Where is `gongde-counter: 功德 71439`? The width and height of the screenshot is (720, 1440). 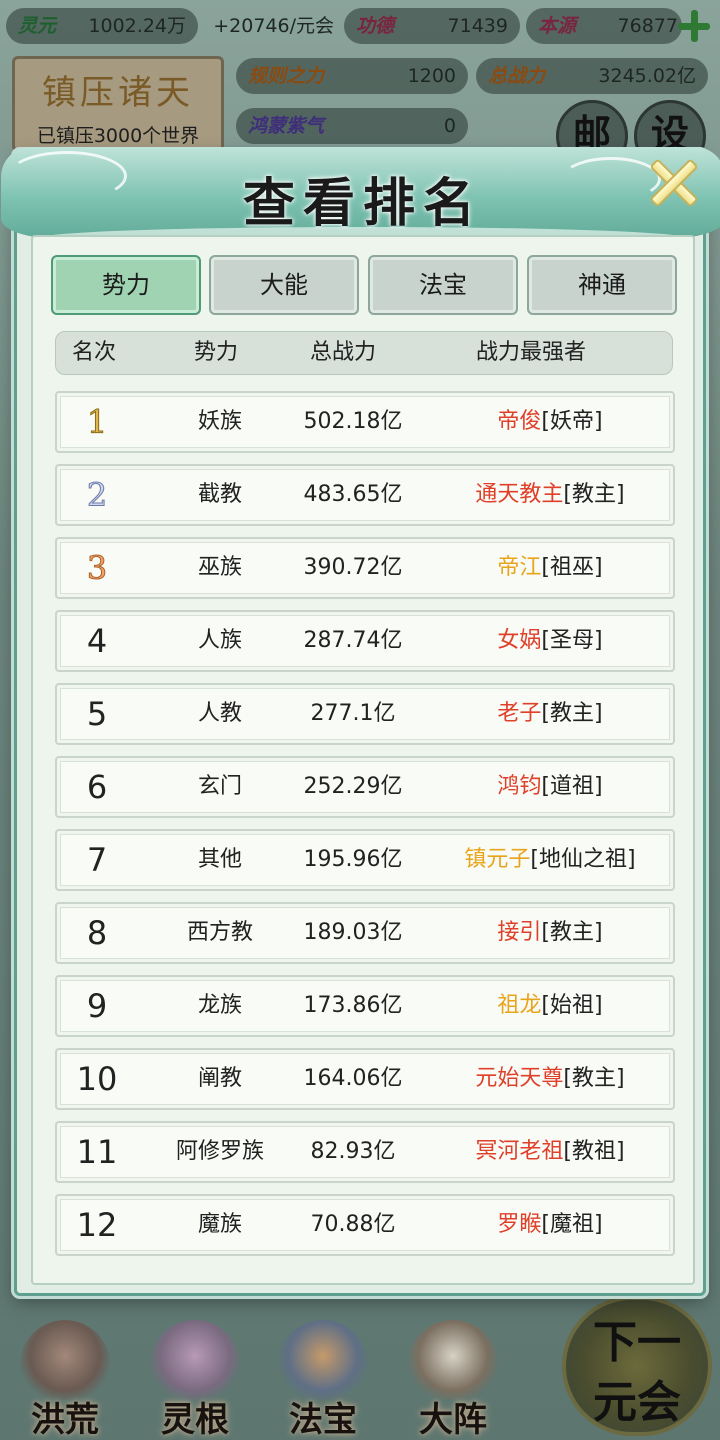
gongde-counter: 功德 71439 is located at coordinates (432, 26).